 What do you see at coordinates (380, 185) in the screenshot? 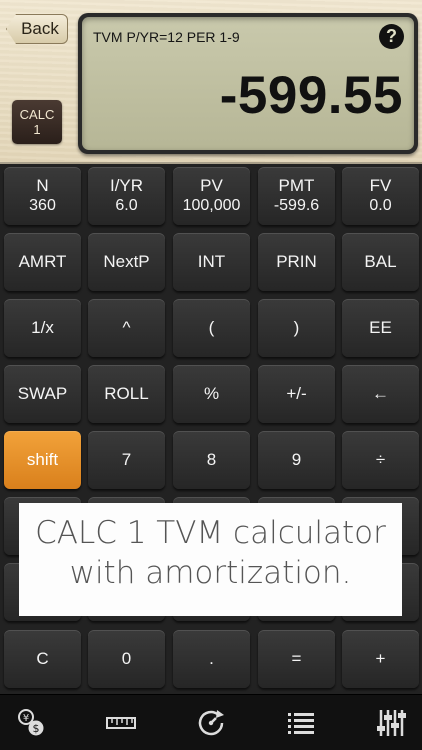
I see `key-label: FV` at bounding box center [380, 185].